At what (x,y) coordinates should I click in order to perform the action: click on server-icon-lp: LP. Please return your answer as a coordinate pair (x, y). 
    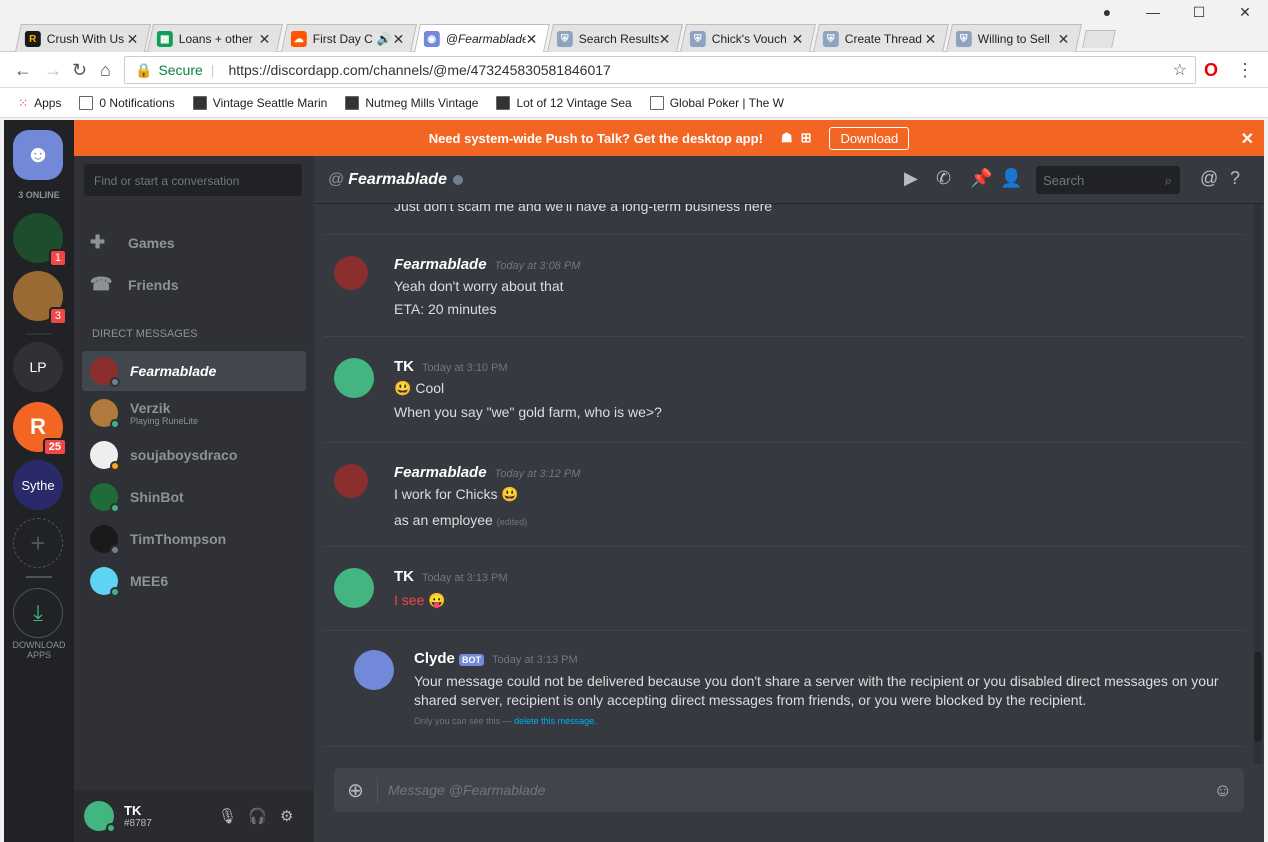
    Looking at the image, I should click on (38, 367).